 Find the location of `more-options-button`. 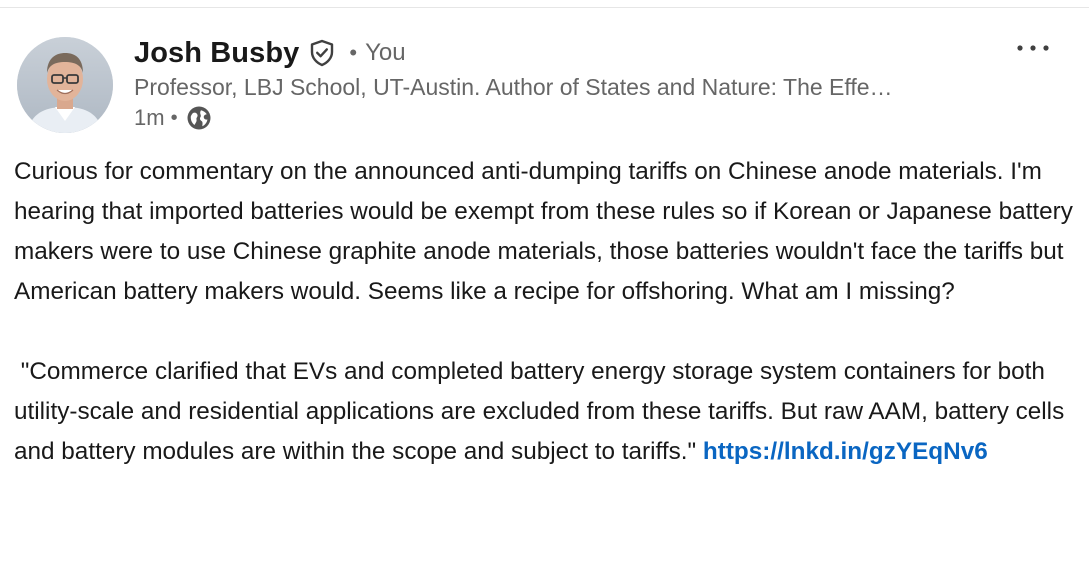

more-options-button is located at coordinates (1033, 48).